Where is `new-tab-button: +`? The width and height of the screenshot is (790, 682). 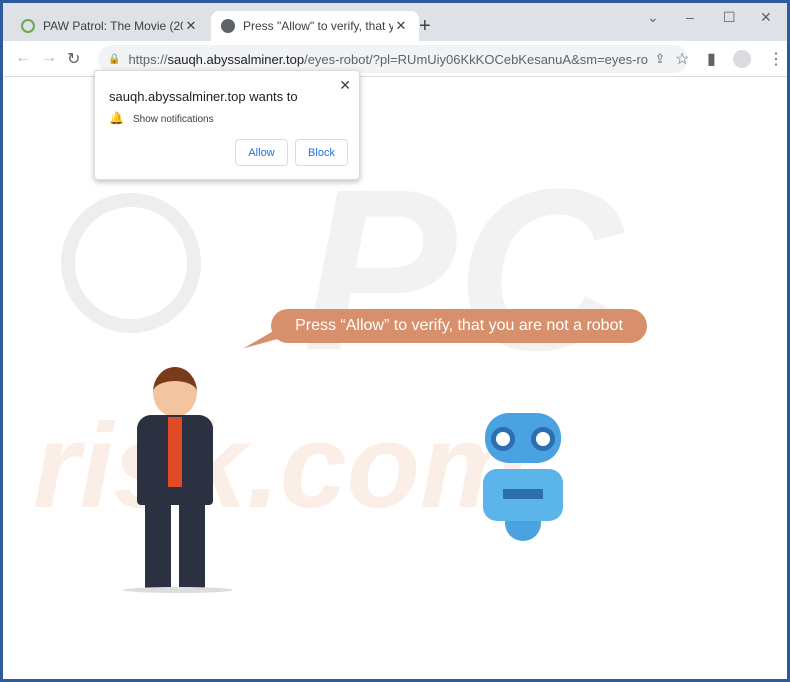 new-tab-button: + is located at coordinates (425, 26).